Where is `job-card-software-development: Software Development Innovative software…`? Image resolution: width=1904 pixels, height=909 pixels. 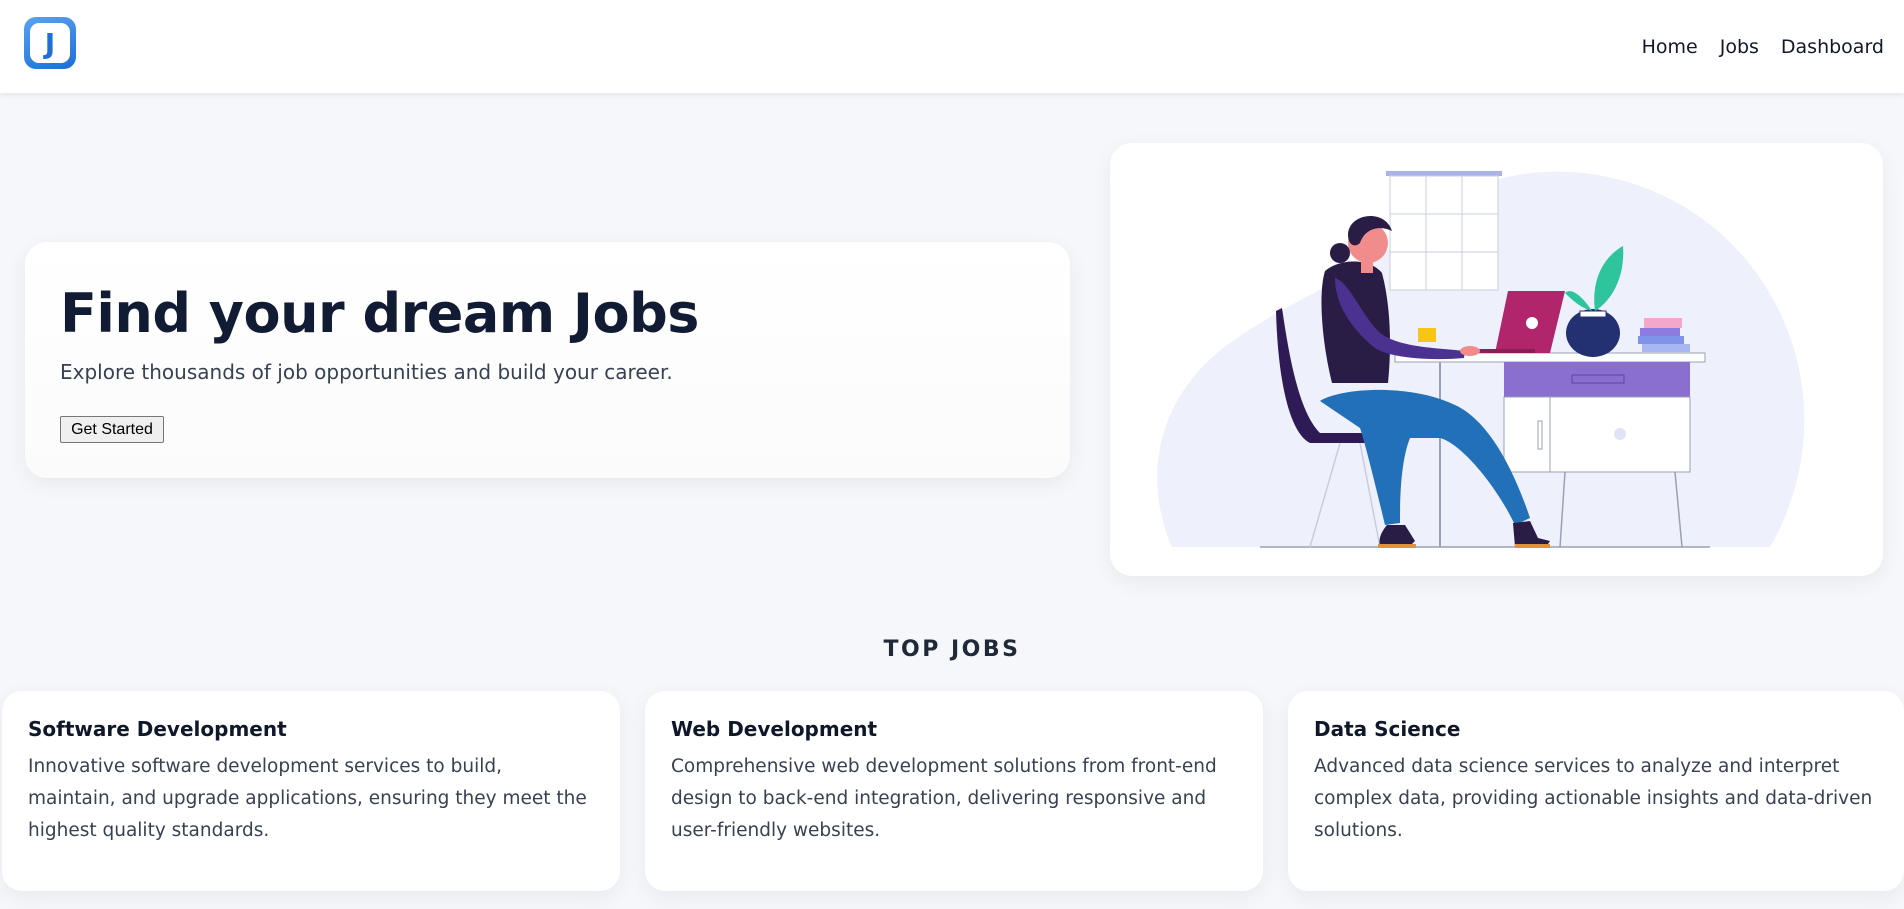
job-card-software-development: Software Development Innovative software… is located at coordinates (311, 791).